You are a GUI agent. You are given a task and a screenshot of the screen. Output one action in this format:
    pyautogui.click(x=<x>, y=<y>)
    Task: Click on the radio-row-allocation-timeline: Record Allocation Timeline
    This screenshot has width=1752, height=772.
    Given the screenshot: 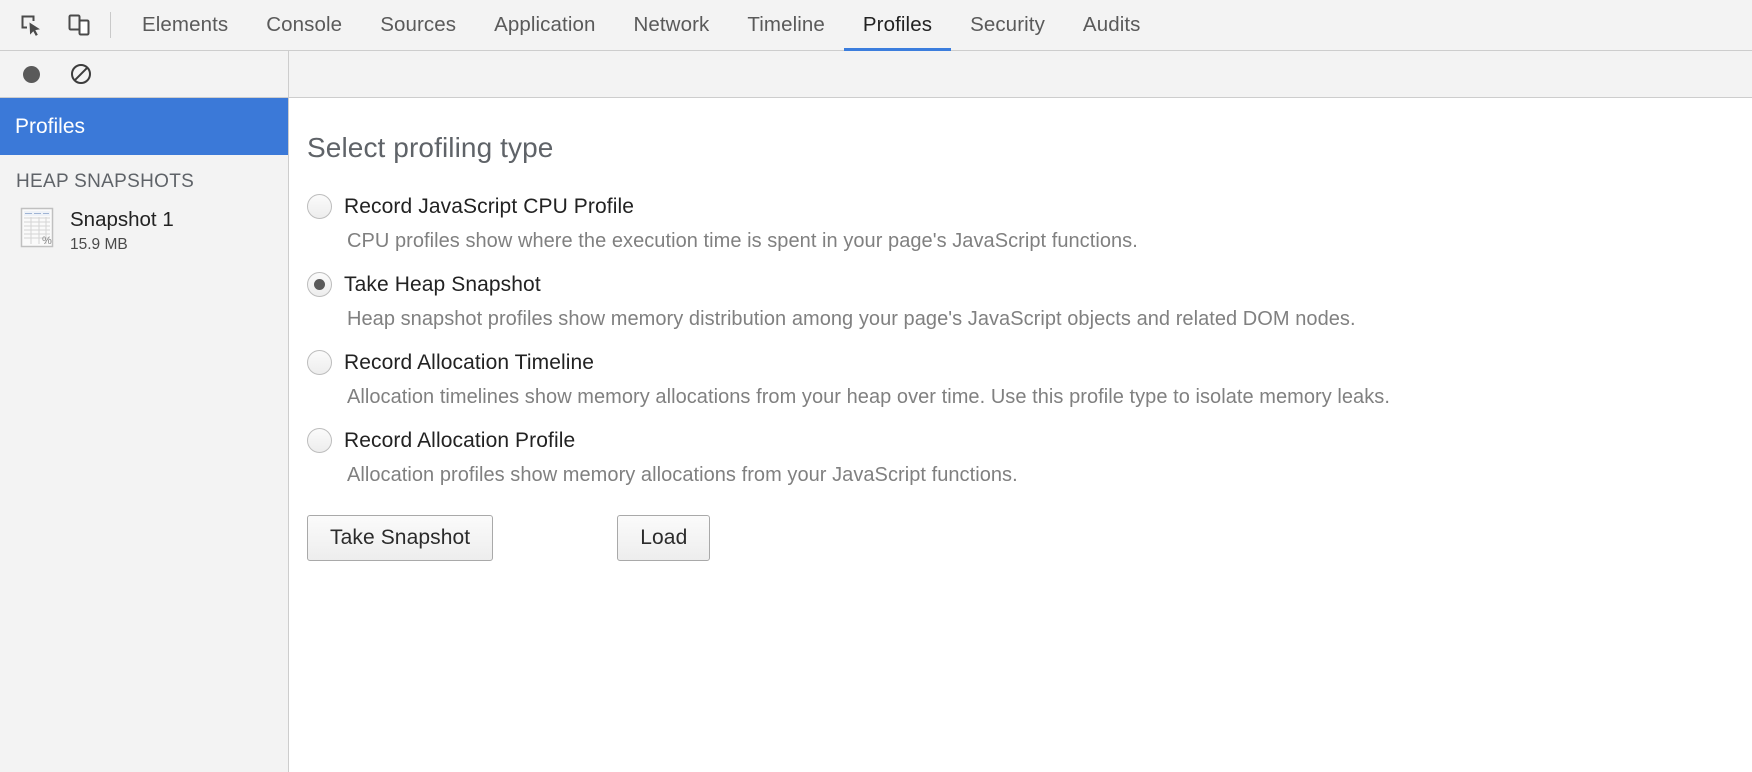 What is the action you would take?
    pyautogui.click(x=1029, y=362)
    